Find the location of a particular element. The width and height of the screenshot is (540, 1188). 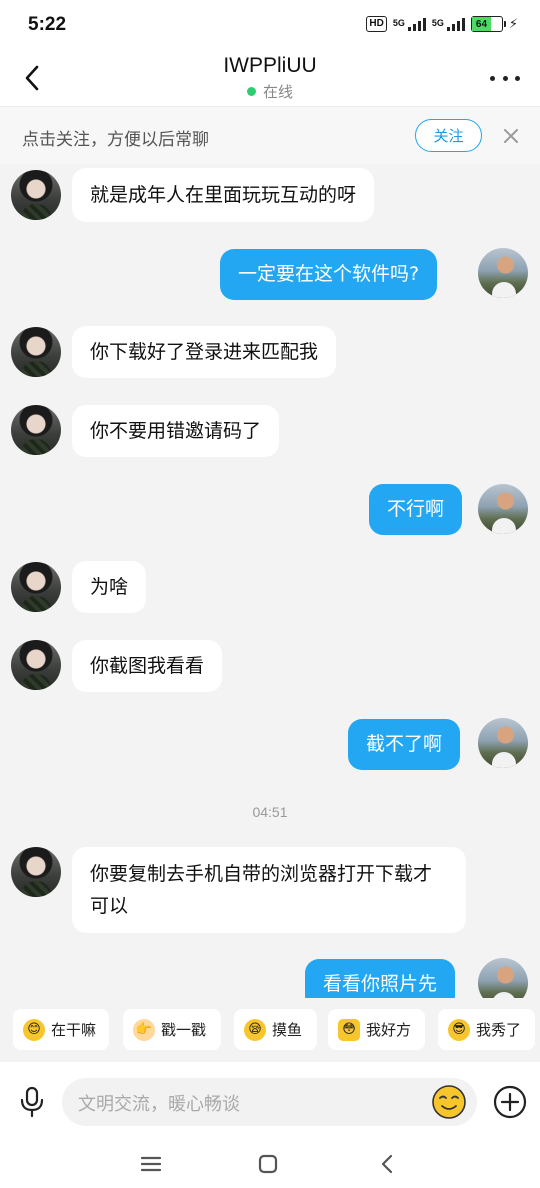

chat-header: IWPPliUU 在线 is located at coordinates (270, 78).